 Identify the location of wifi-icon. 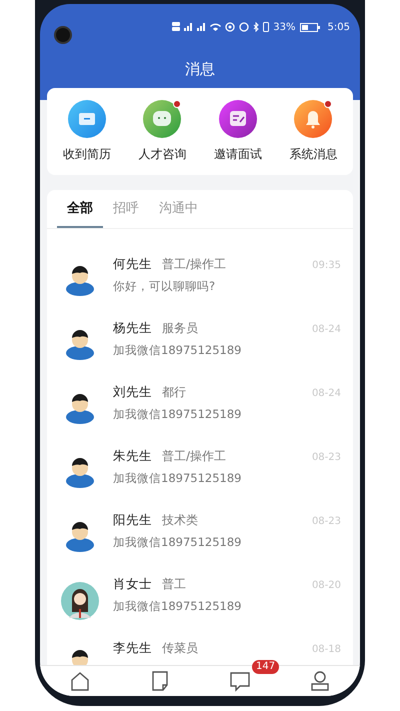
(216, 27).